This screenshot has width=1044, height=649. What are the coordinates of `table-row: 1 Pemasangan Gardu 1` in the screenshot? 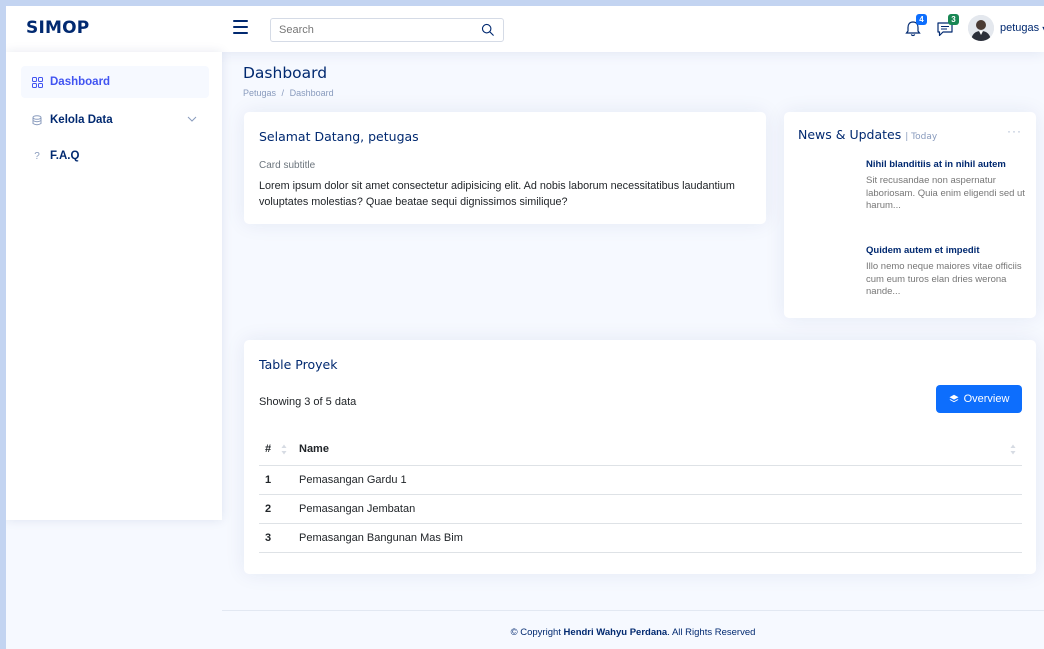 It's located at (640, 480).